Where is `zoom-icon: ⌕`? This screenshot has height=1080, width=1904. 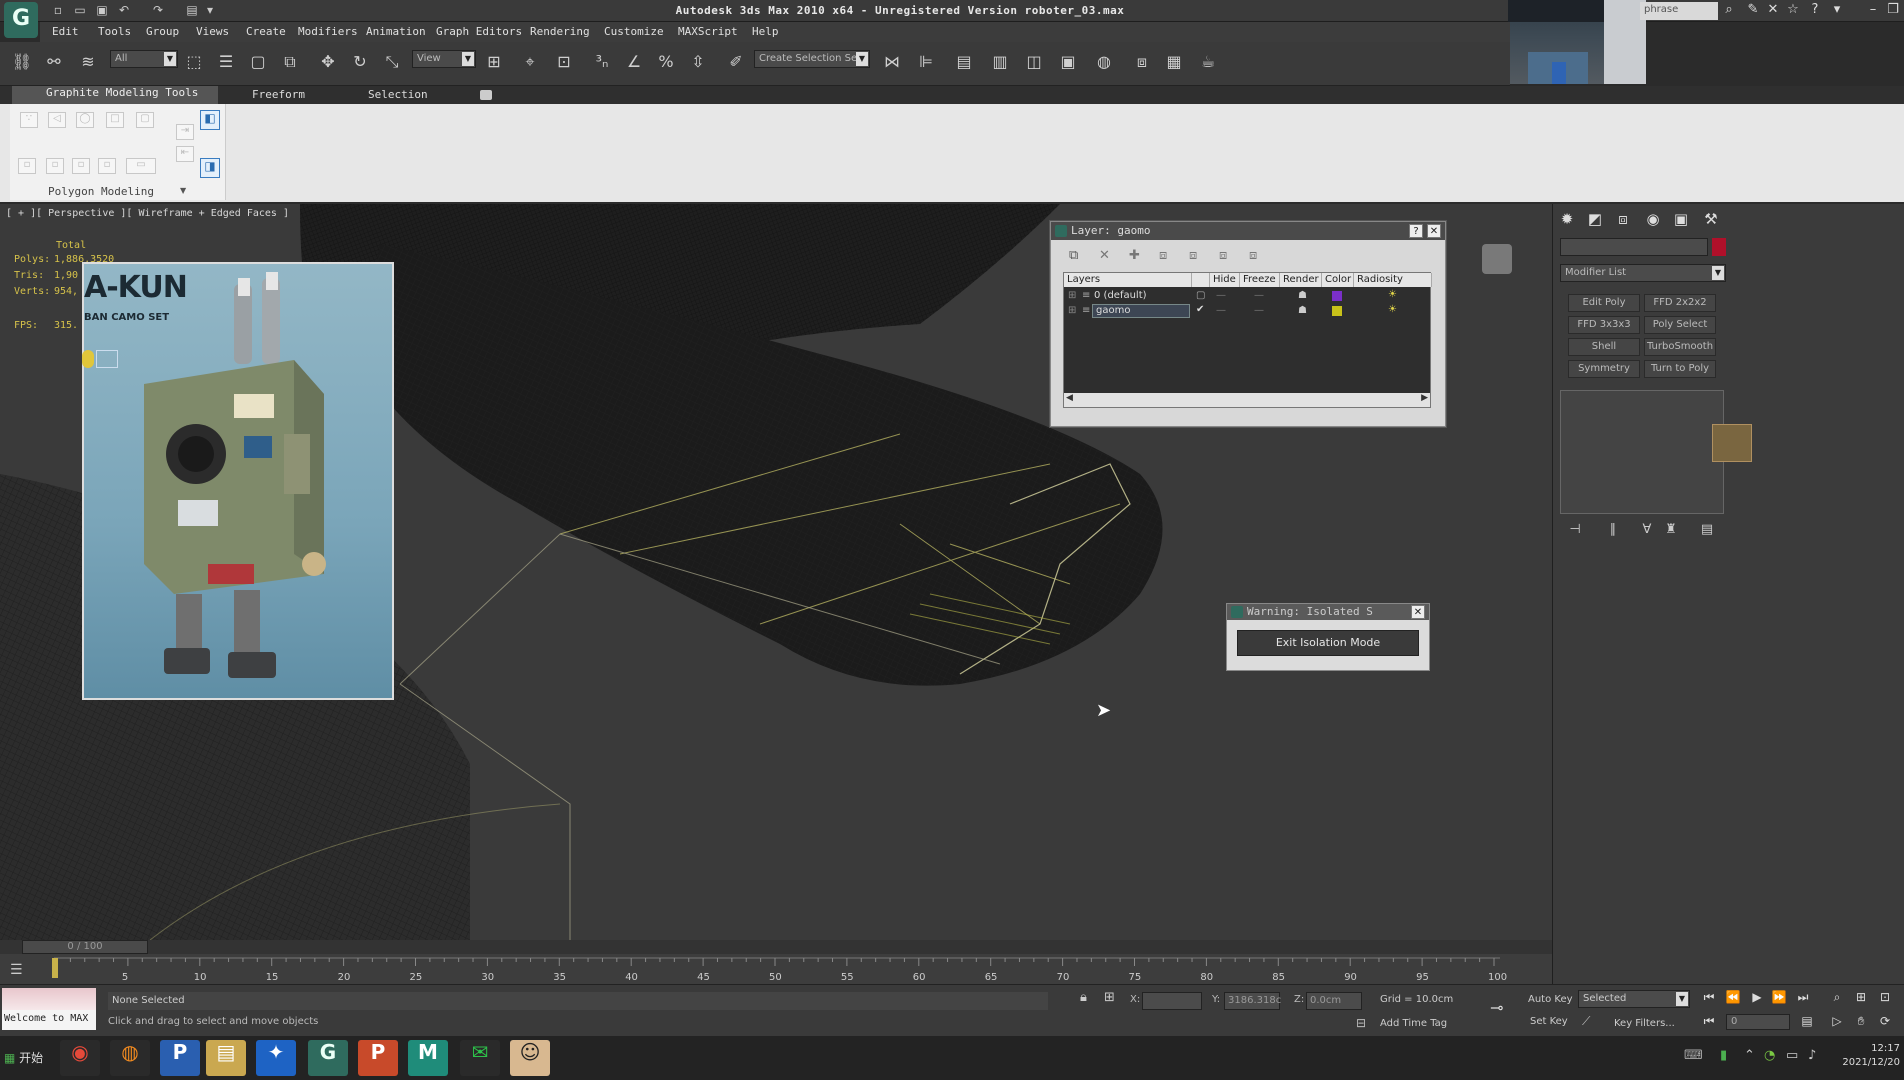
zoom-icon: ⌕ is located at coordinates (1837, 999).